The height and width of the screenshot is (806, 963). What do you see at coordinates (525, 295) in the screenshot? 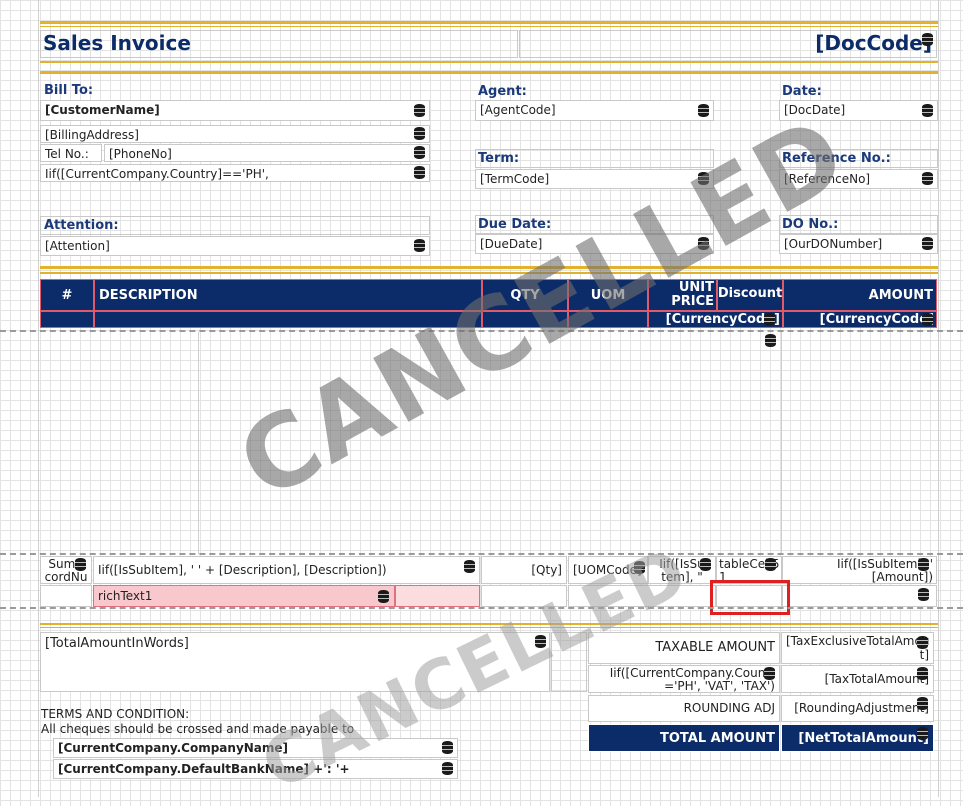
I see `header-qty: QTY` at bounding box center [525, 295].